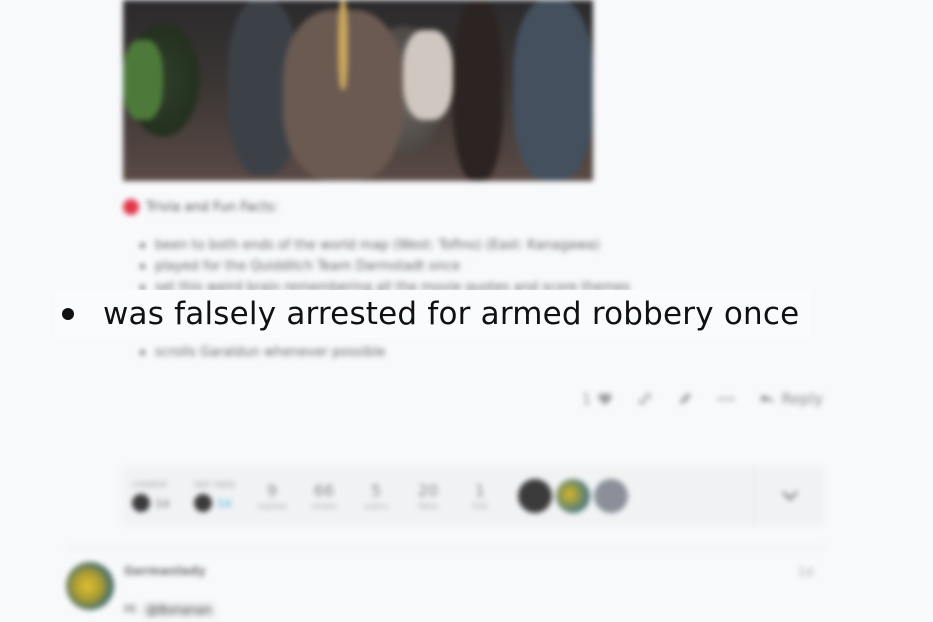 Image resolution: width=933 pixels, height=622 pixels. What do you see at coordinates (272, 496) in the screenshot?
I see `stat-replies: 9 replies` at bounding box center [272, 496].